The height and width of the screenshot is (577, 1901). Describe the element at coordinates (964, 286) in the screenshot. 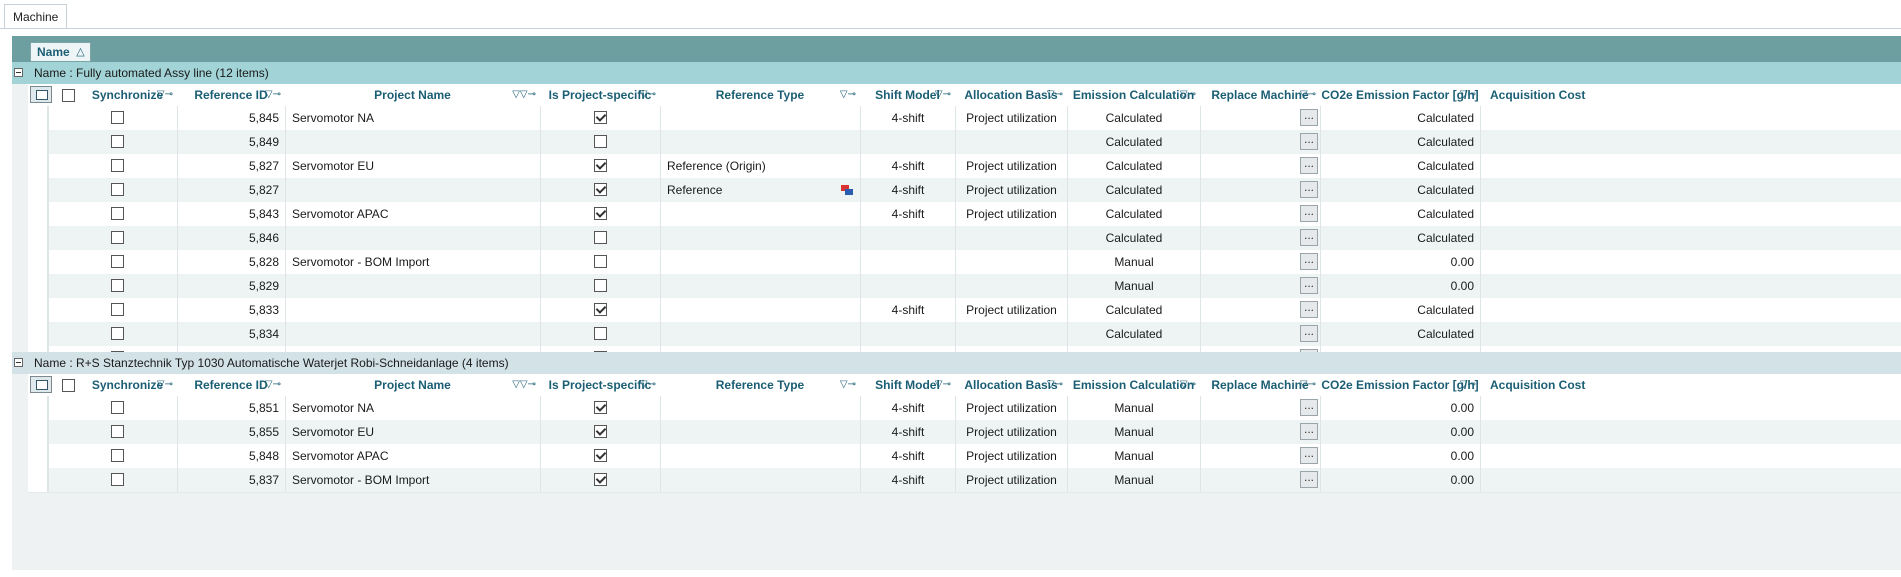

I see `table-row: 5,829 Manual... 0.00` at that location.